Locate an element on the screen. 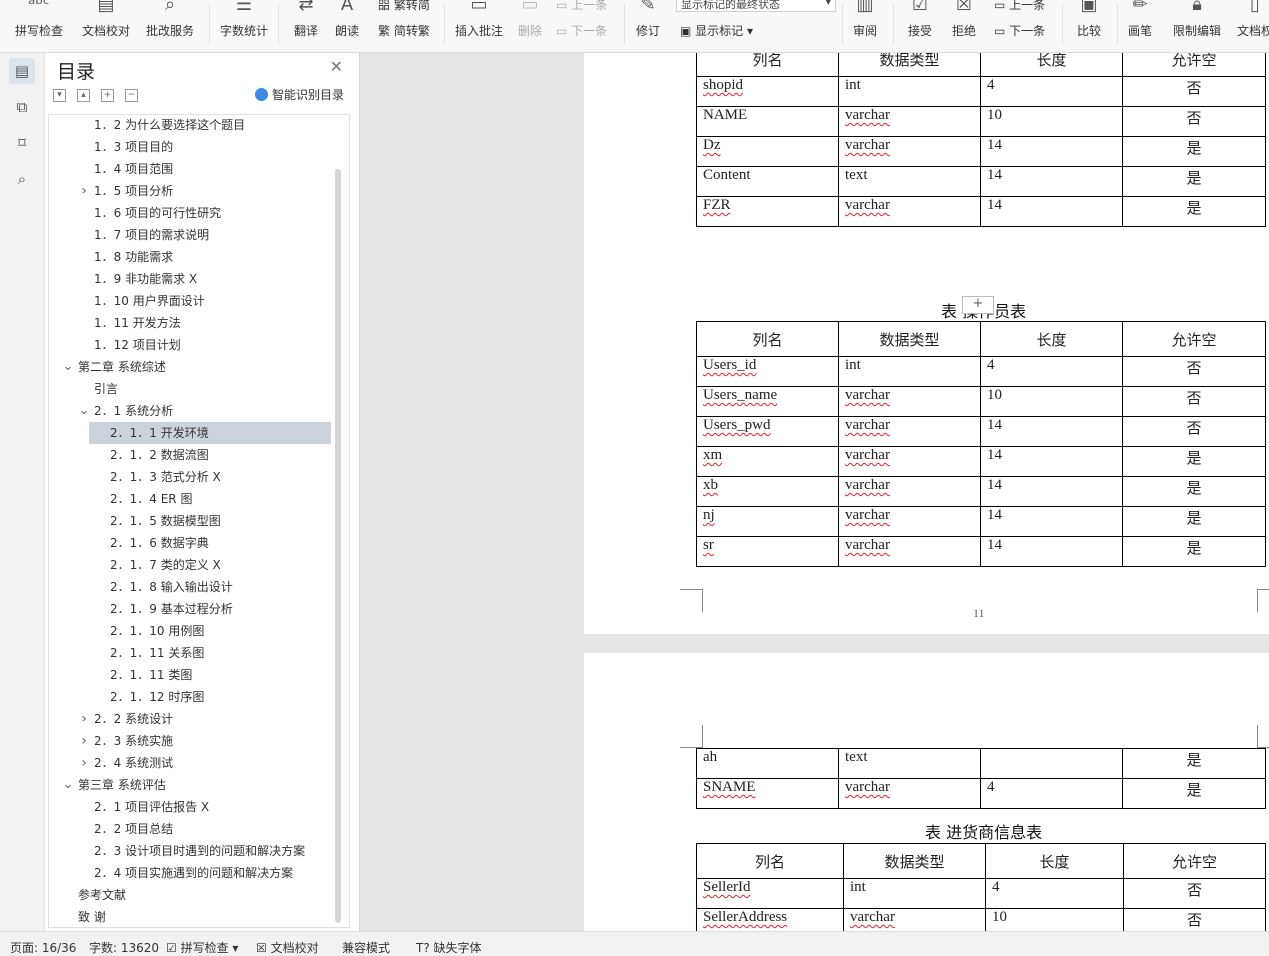 The image size is (1269, 956). toc-item: 1．10 用户界面设计 is located at coordinates (190, 301).